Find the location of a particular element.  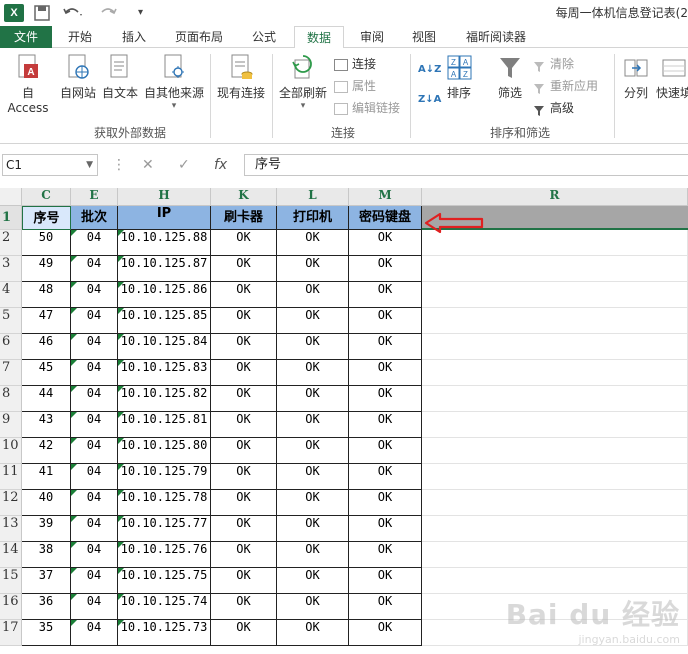

table-cell: 10.10.125.73 is located at coordinates (164, 633).